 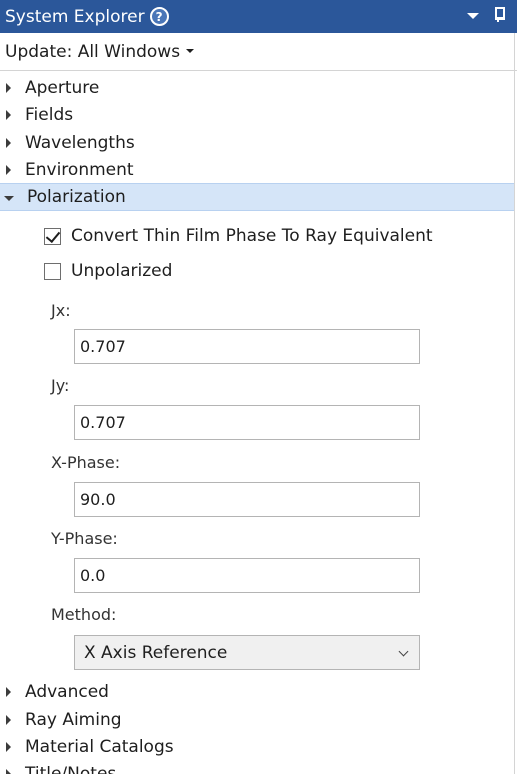 I want to click on tree-item-label: Material Catalogs, so click(x=99, y=746).